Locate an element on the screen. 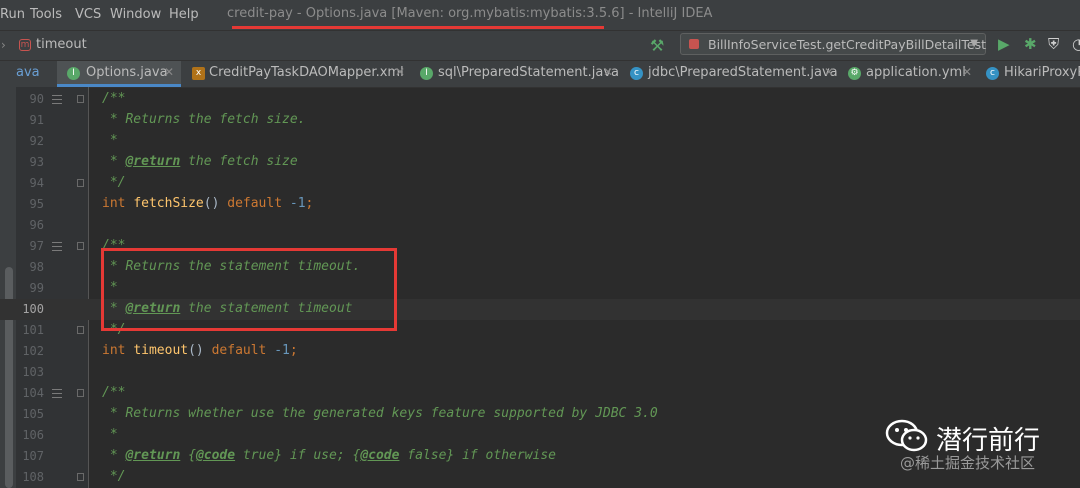 The image size is (1080, 488). line-number: 100 is located at coordinates (33, 309).